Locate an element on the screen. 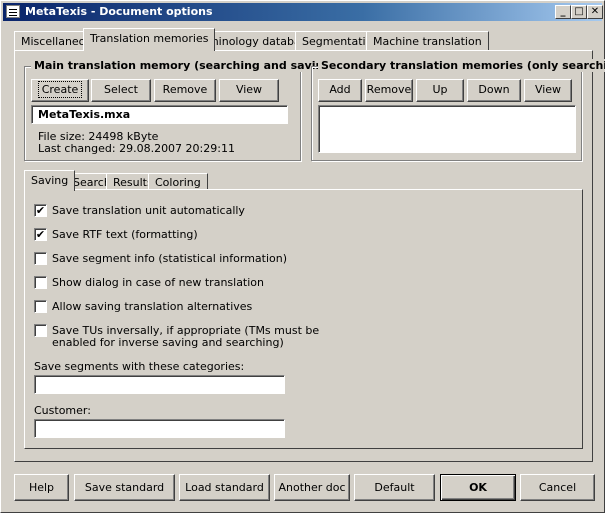  save-standard-button: Save standard is located at coordinates (124, 487).